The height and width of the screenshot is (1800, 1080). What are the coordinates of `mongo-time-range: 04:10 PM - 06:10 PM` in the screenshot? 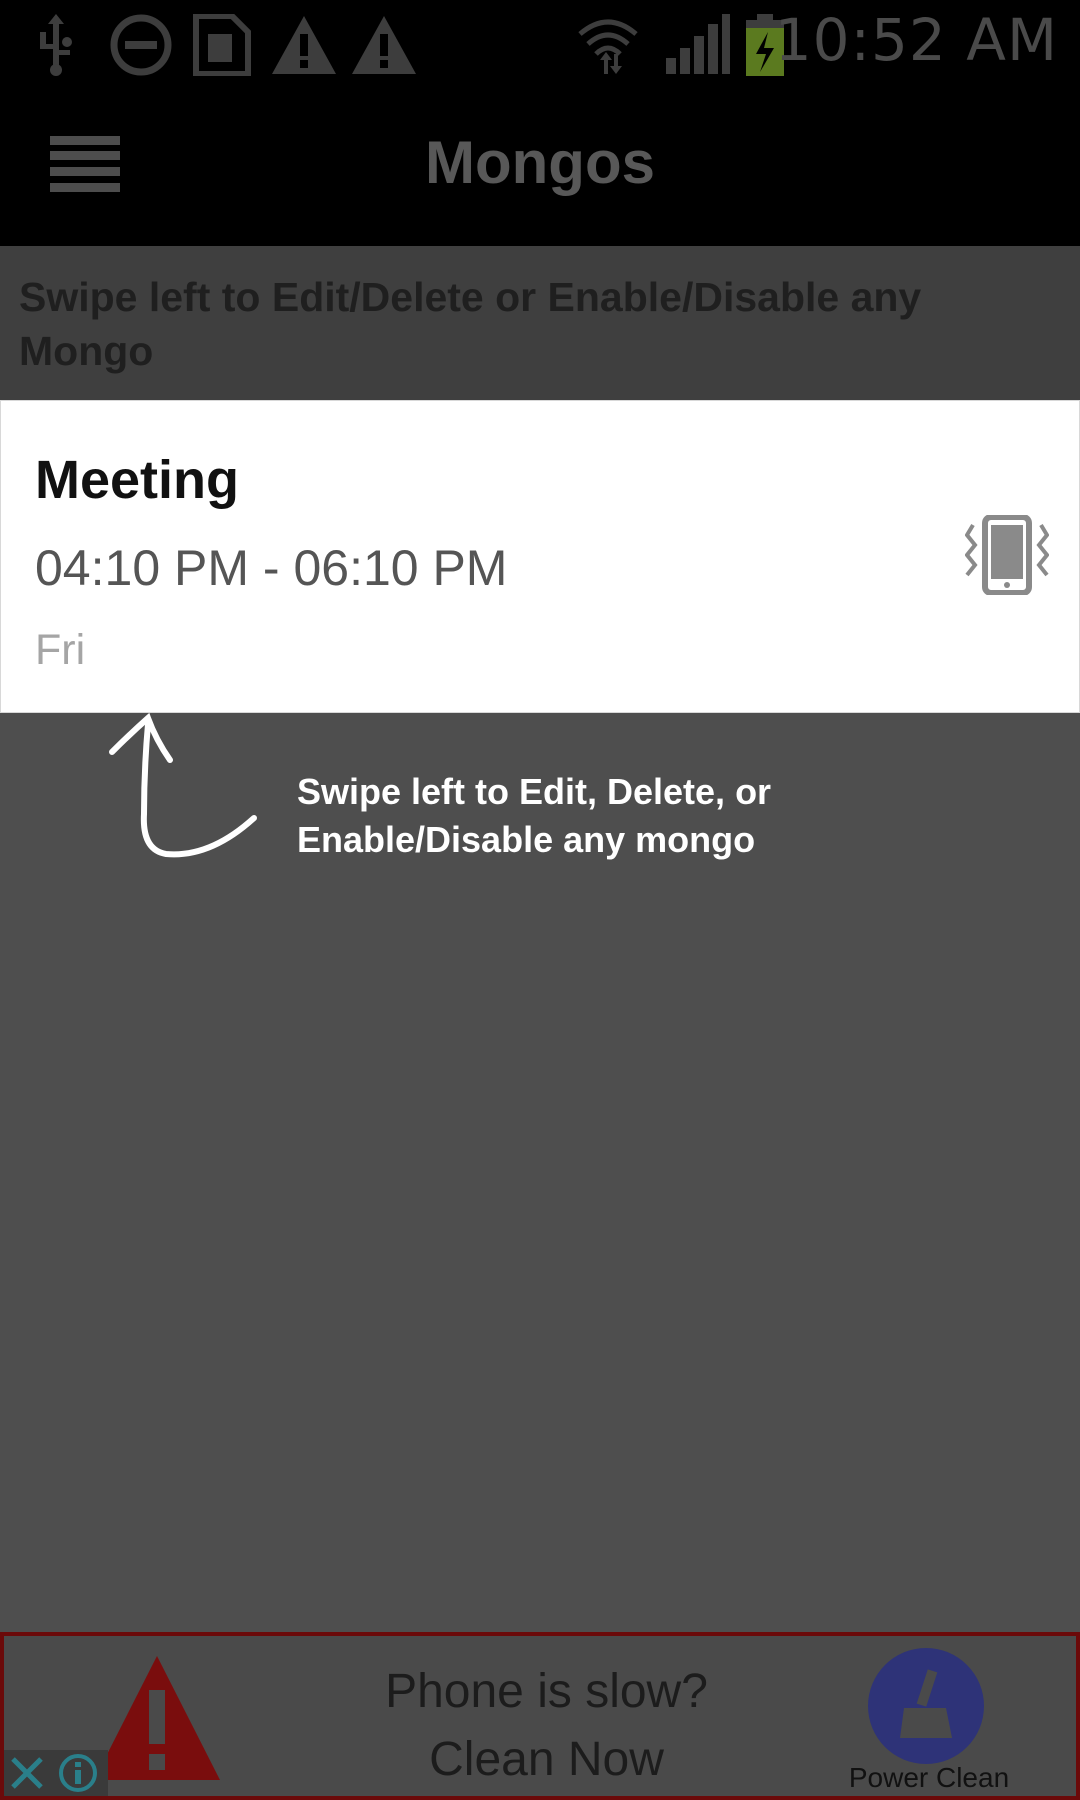 It's located at (271, 568).